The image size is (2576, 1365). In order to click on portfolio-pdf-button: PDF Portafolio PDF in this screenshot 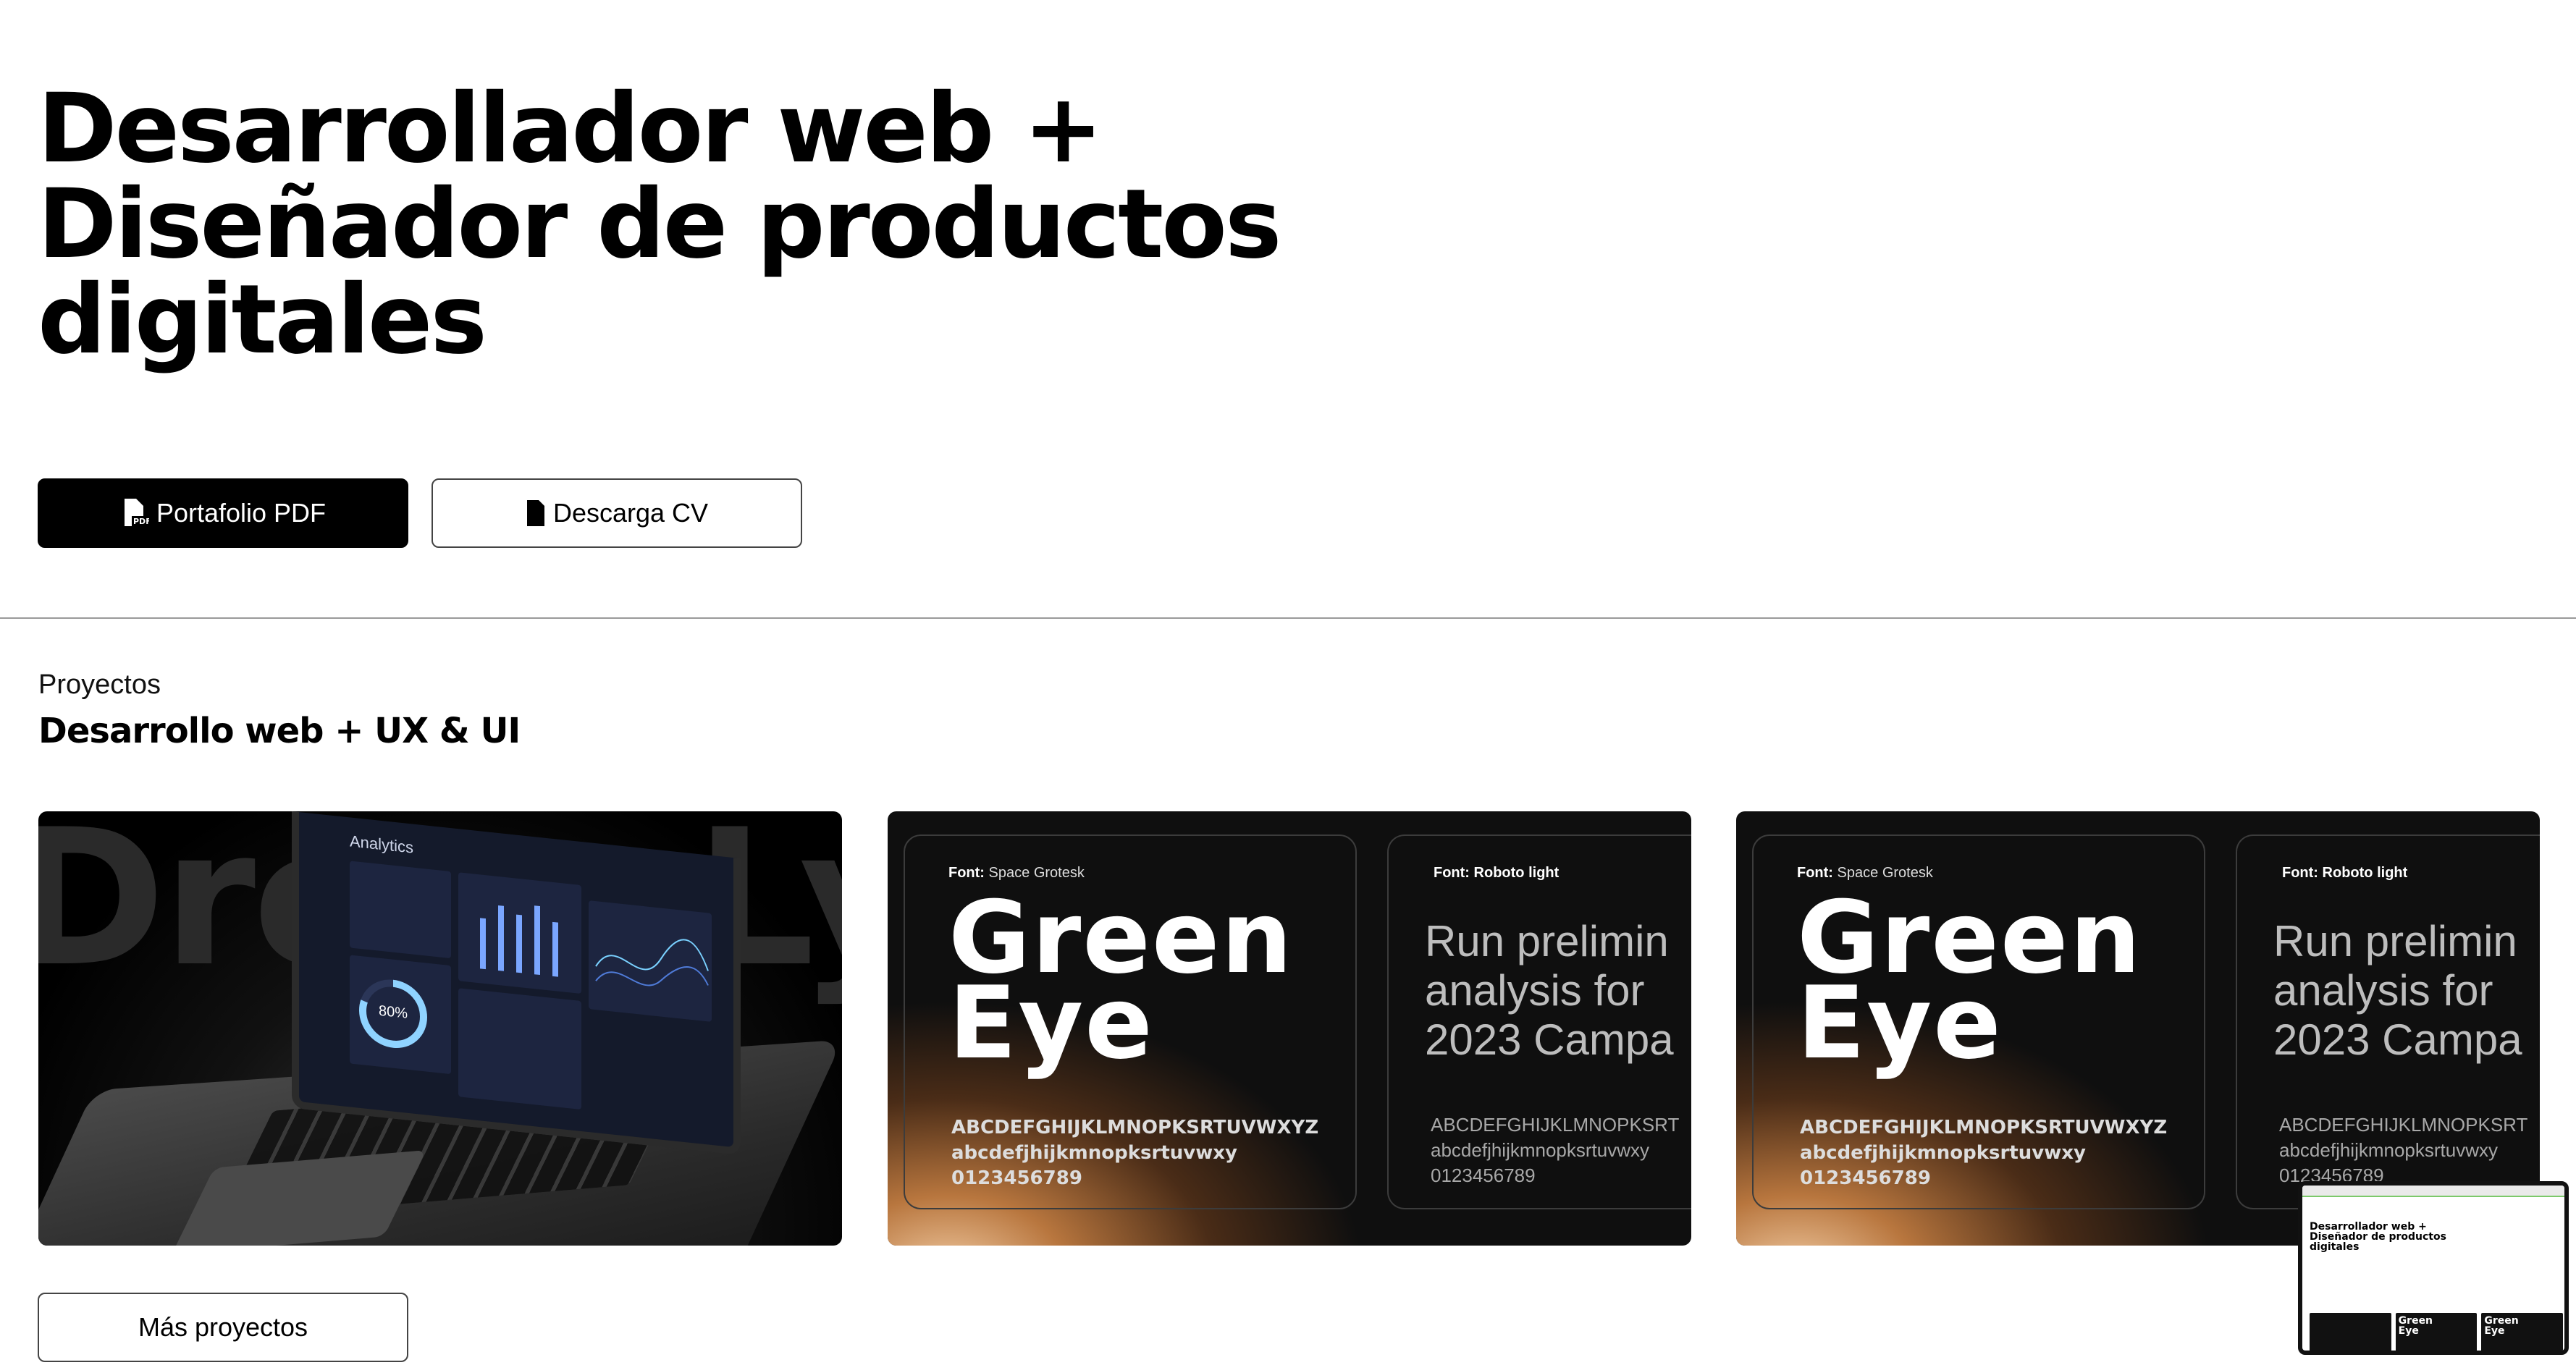, I will do `click(223, 513)`.